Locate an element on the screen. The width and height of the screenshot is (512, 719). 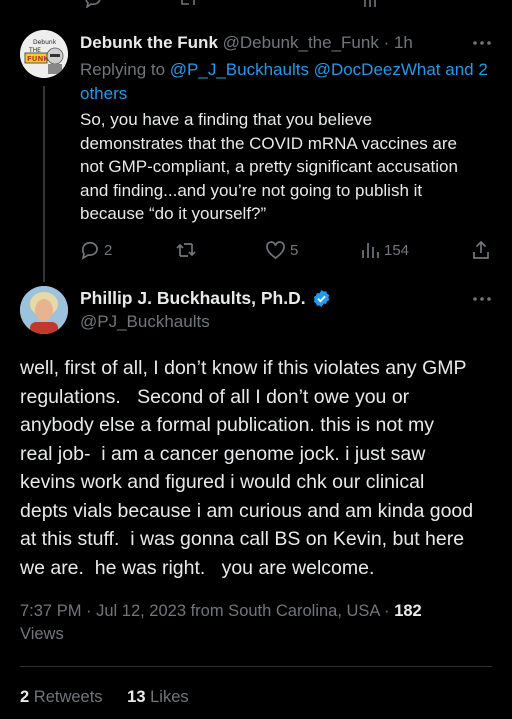
debunk-logo-icon: Debunk THE FUNK is located at coordinates (44, 54).